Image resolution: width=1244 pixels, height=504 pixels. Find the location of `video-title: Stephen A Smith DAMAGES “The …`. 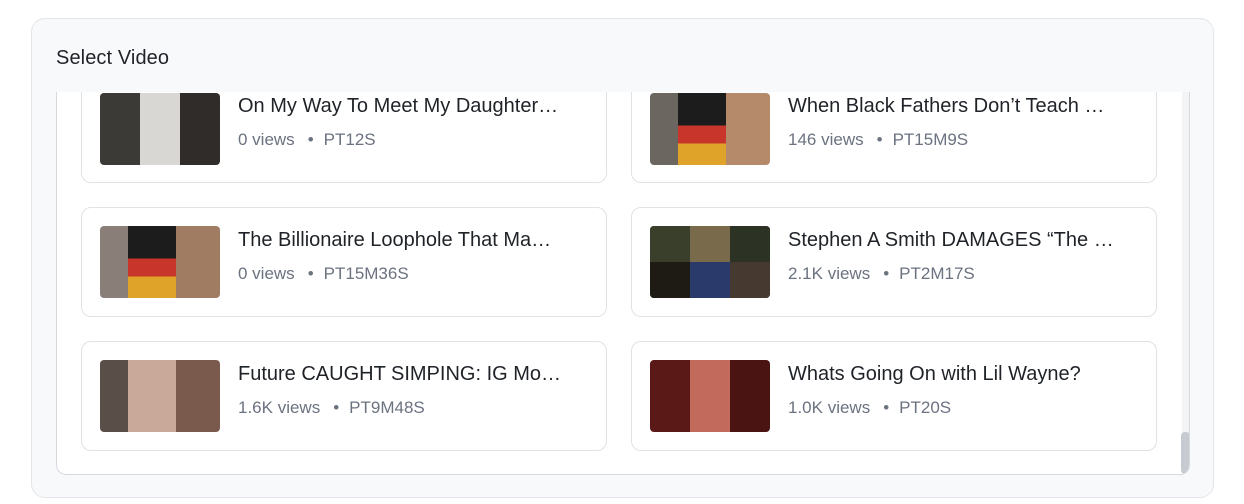

video-title: Stephen A Smith DAMAGES “The … is located at coordinates (951, 240).